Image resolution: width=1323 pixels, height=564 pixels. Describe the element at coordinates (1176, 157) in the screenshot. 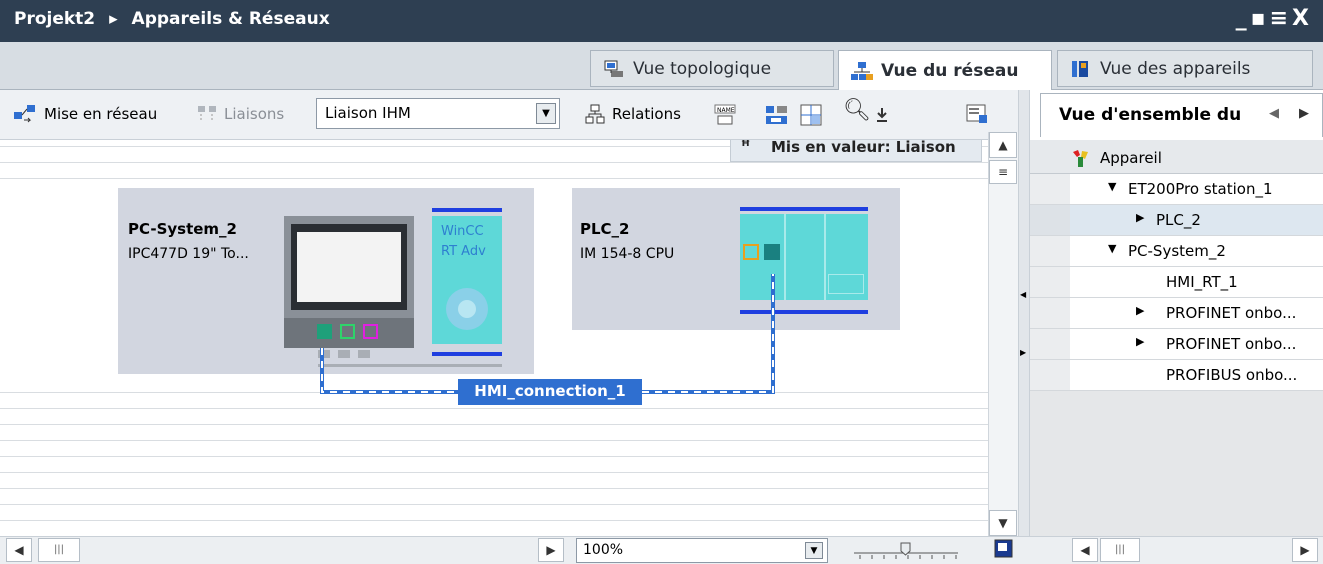

I see `table-header: Appareil` at that location.